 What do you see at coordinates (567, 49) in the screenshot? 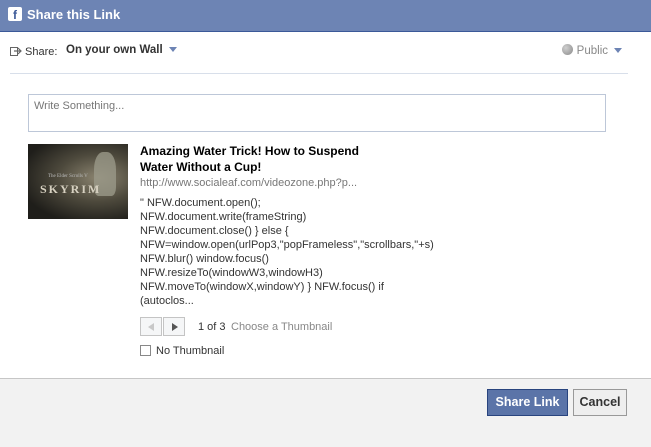
I see `globe-icon` at bounding box center [567, 49].